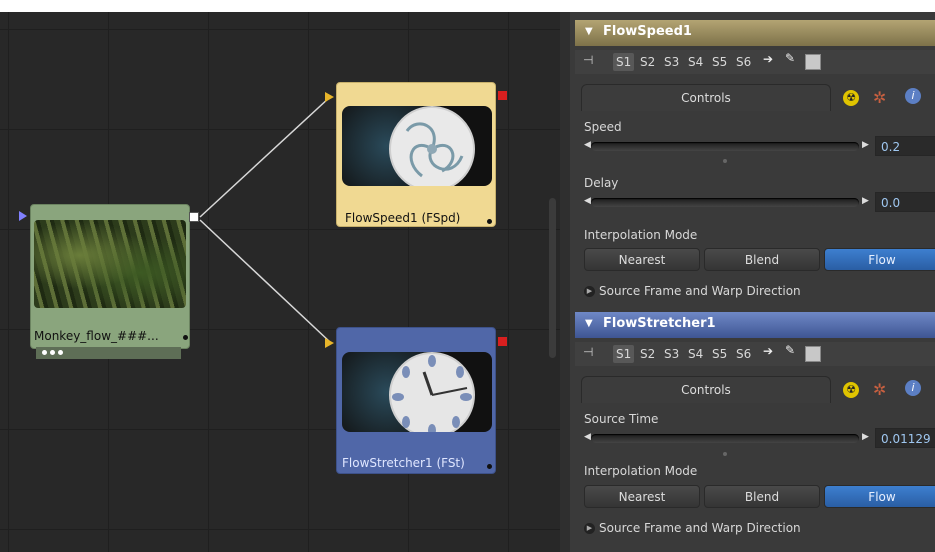 This screenshot has width=935, height=552. Describe the element at coordinates (329, 343) in the screenshot. I see `flowstretcher-input-port` at that location.